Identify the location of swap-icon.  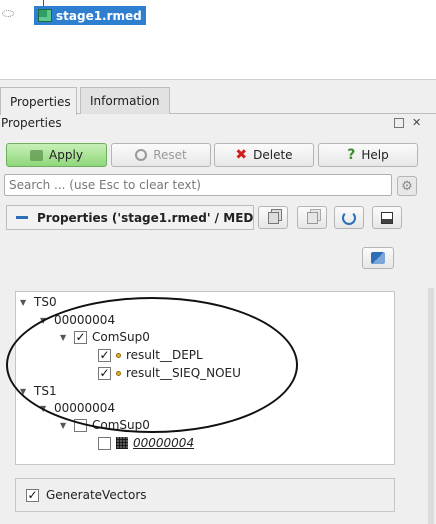
(378, 258).